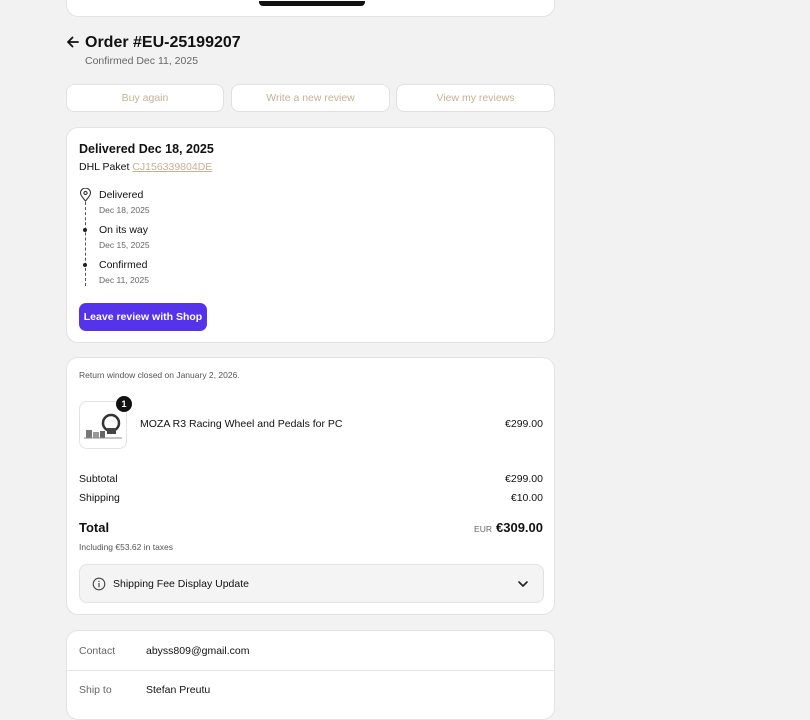 This screenshot has height=720, width=810. Describe the element at coordinates (124, 210) in the screenshot. I see `timeline-step-date: Dec 18, 2025` at that location.